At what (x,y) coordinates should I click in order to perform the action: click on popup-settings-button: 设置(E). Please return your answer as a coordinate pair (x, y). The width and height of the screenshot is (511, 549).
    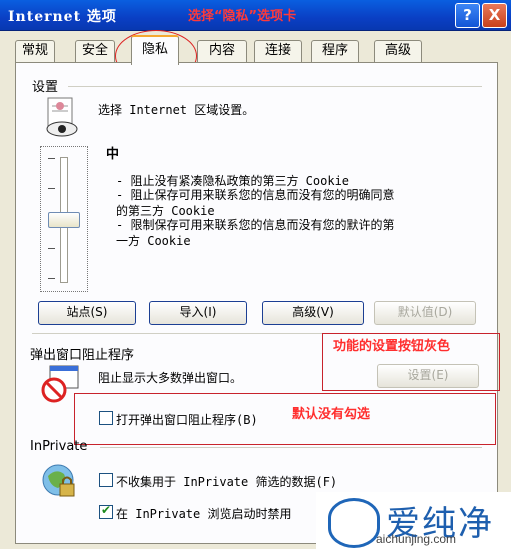
    Looking at the image, I should click on (428, 376).